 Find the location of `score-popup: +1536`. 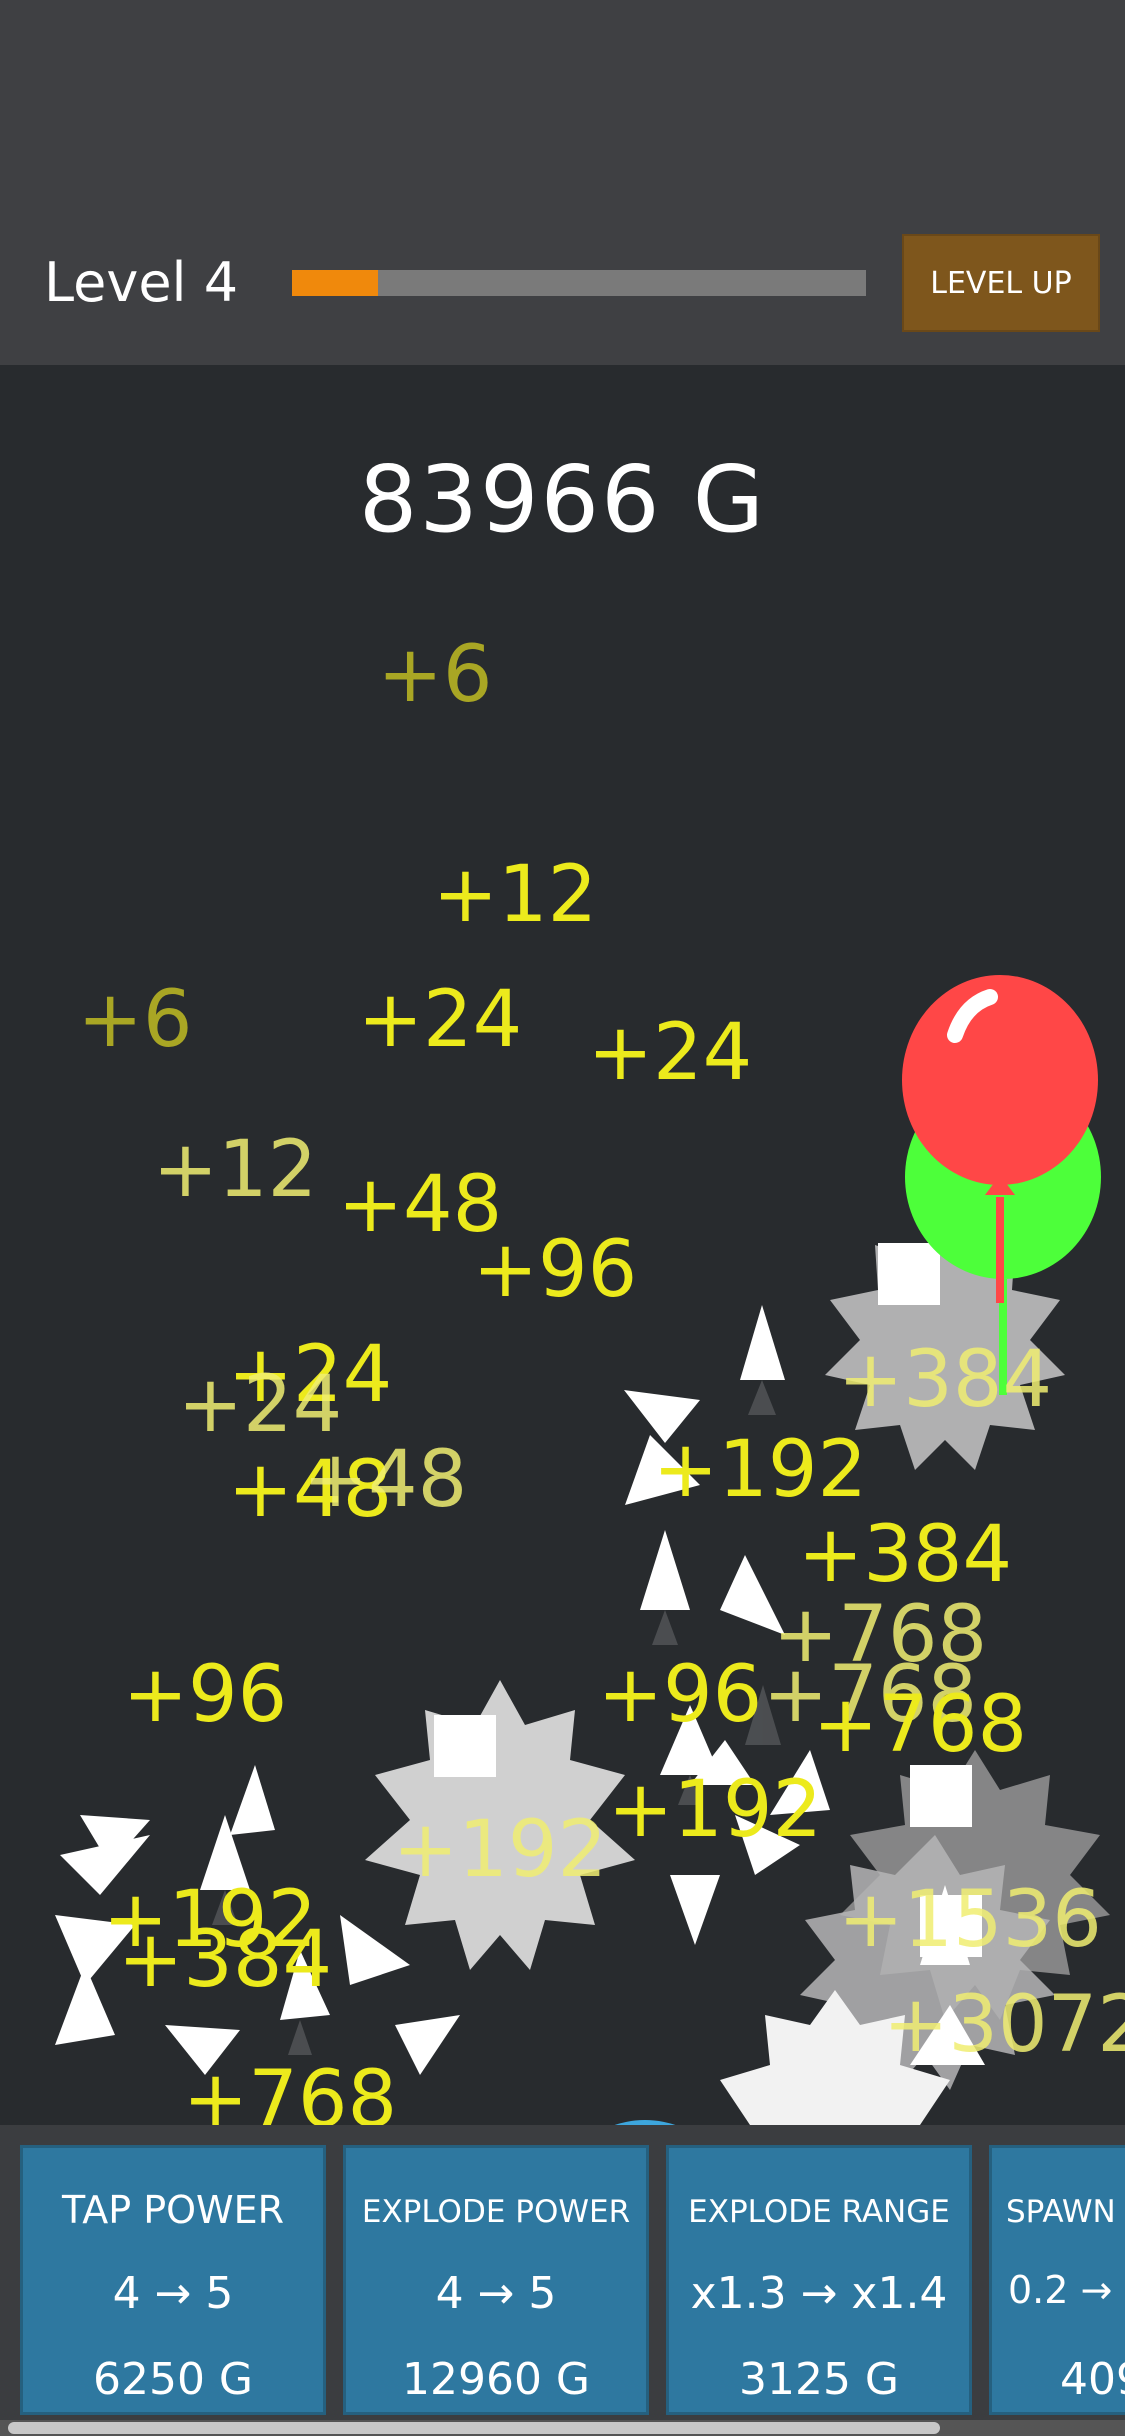

score-popup: +1536 is located at coordinates (970, 1920).